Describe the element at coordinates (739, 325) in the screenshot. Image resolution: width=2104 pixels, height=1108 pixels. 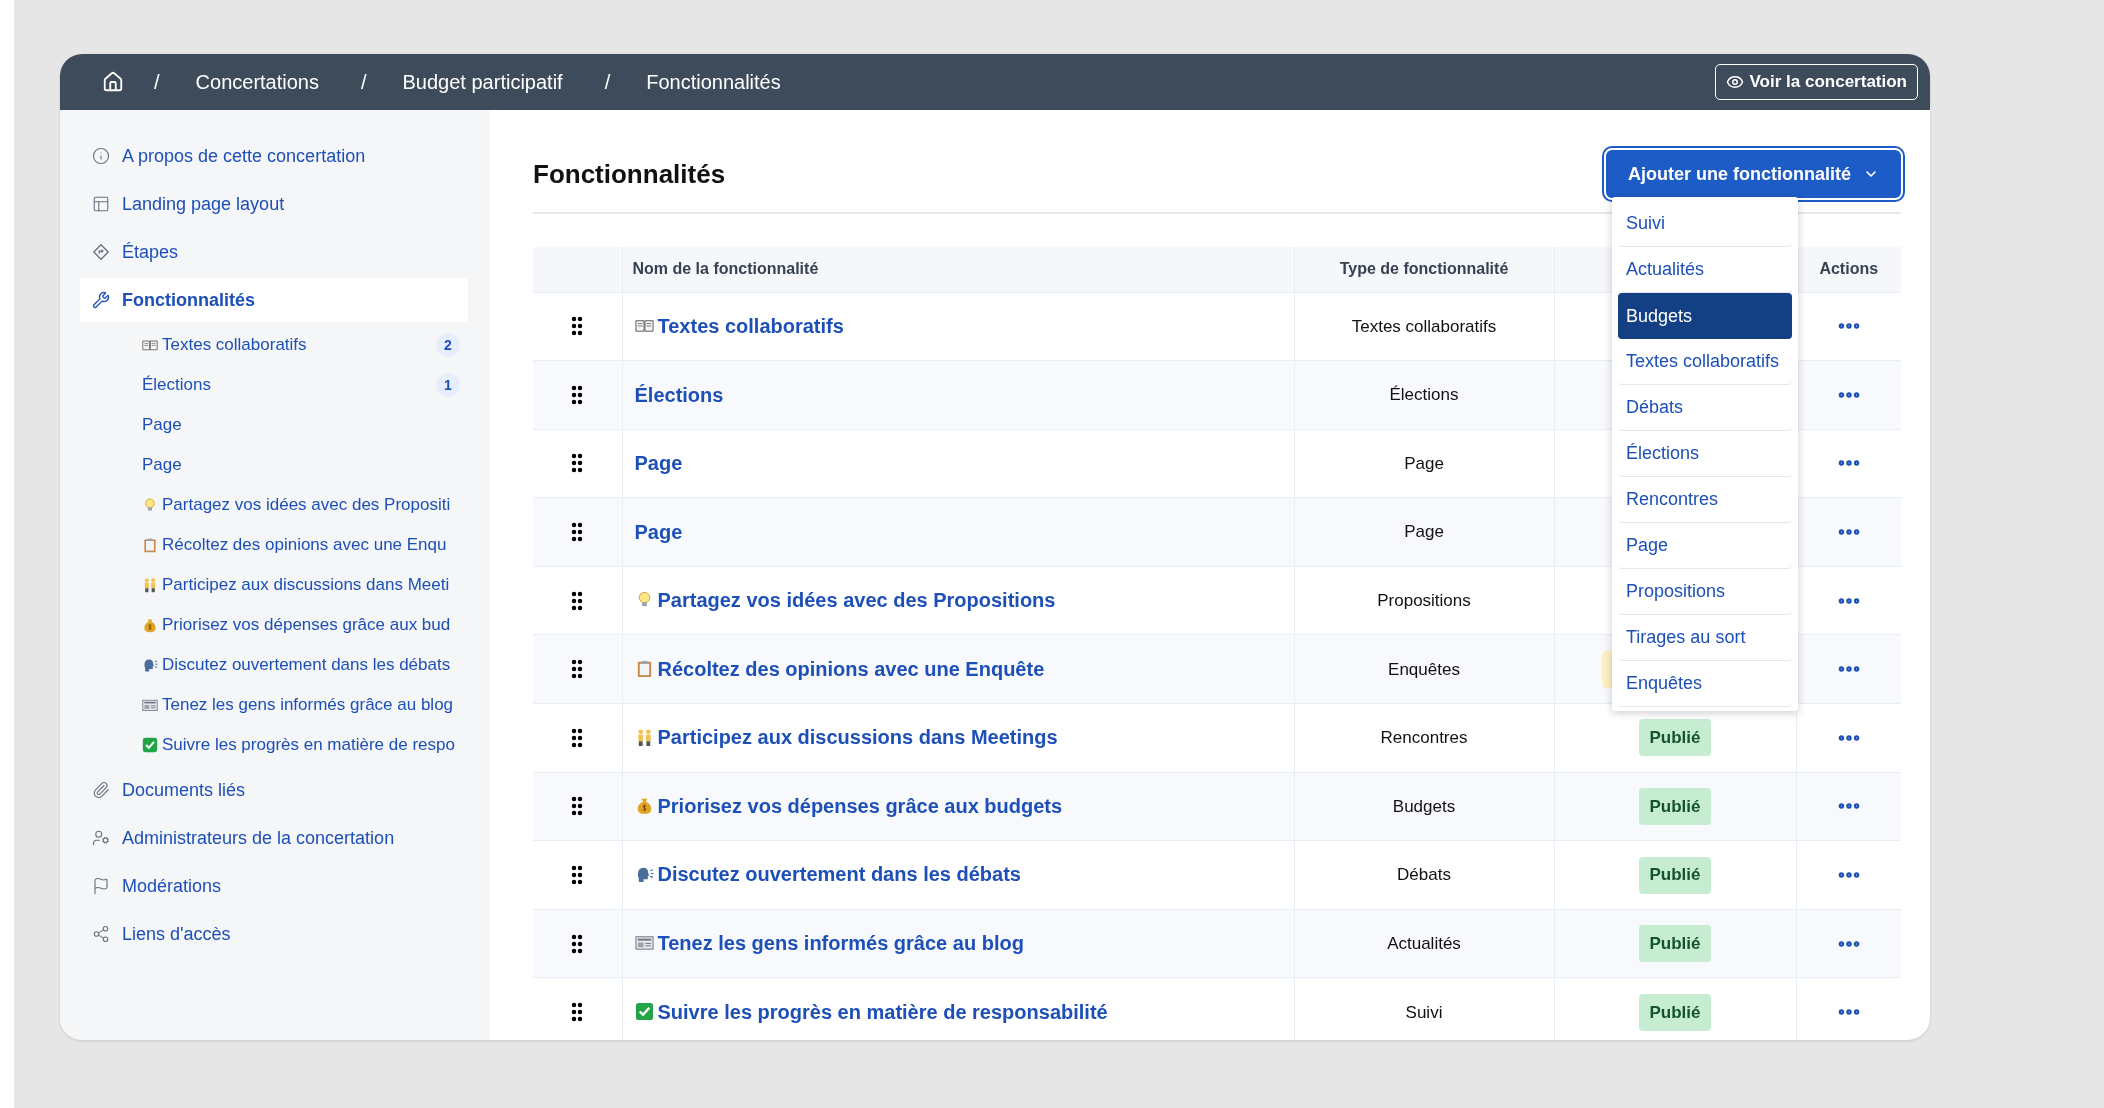
I see `feature-link: Textes collaboratifs` at that location.